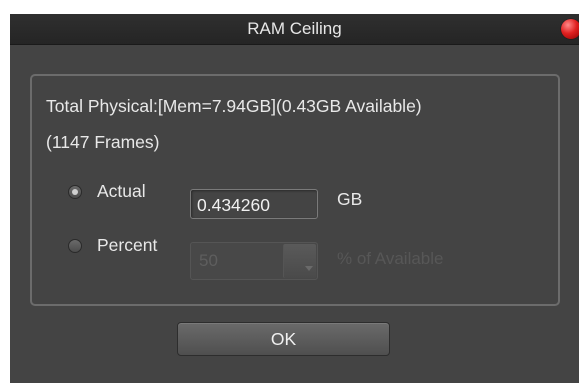 The height and width of the screenshot is (383, 579). I want to click on spinner-button, so click(299, 261).